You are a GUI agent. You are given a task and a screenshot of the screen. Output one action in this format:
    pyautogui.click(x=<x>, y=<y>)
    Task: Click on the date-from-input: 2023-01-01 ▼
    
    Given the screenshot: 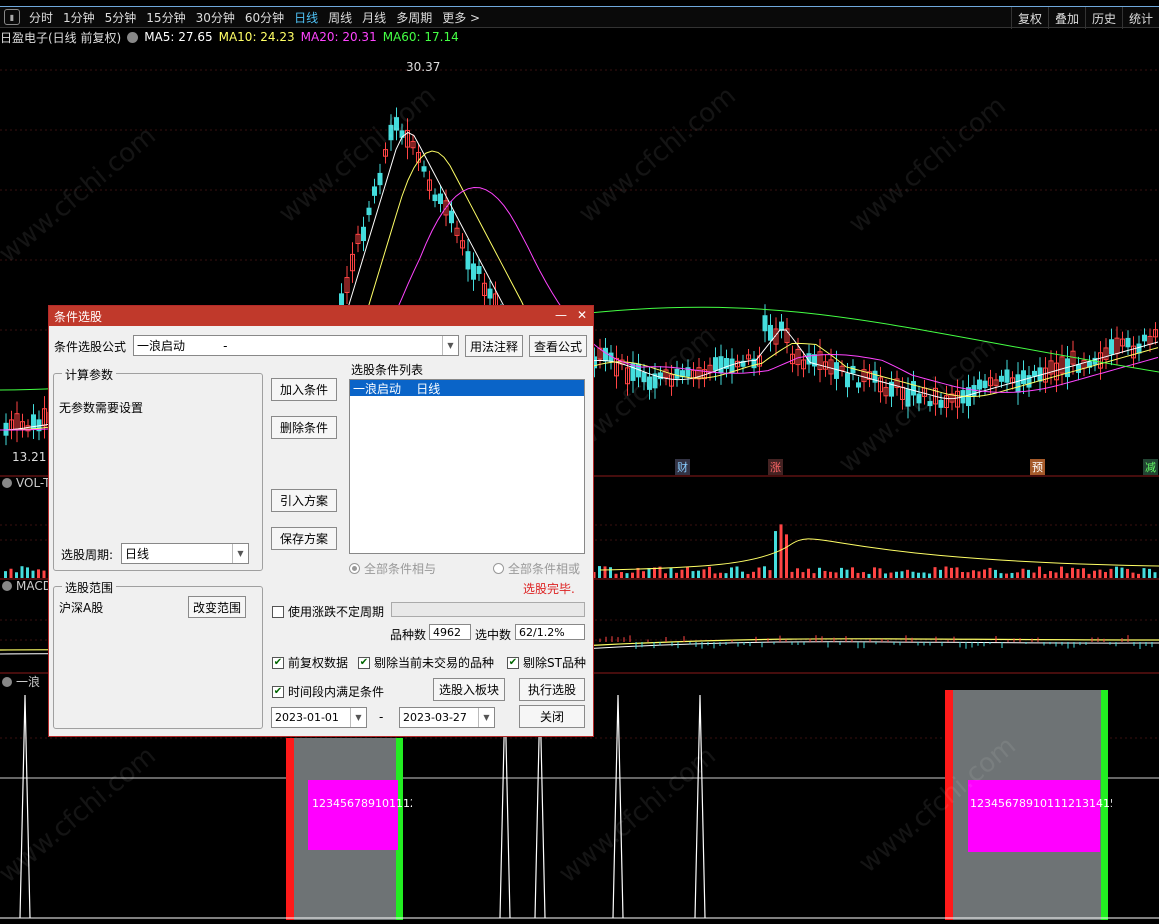 What is the action you would take?
    pyautogui.click(x=319, y=717)
    